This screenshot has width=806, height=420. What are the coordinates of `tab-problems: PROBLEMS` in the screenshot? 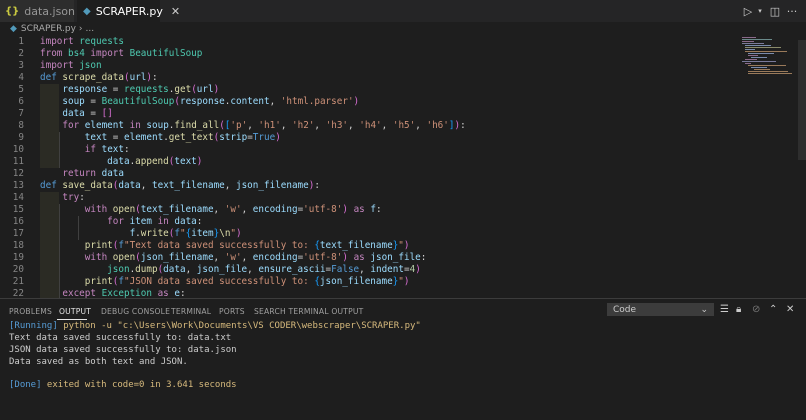 It's located at (30, 311).